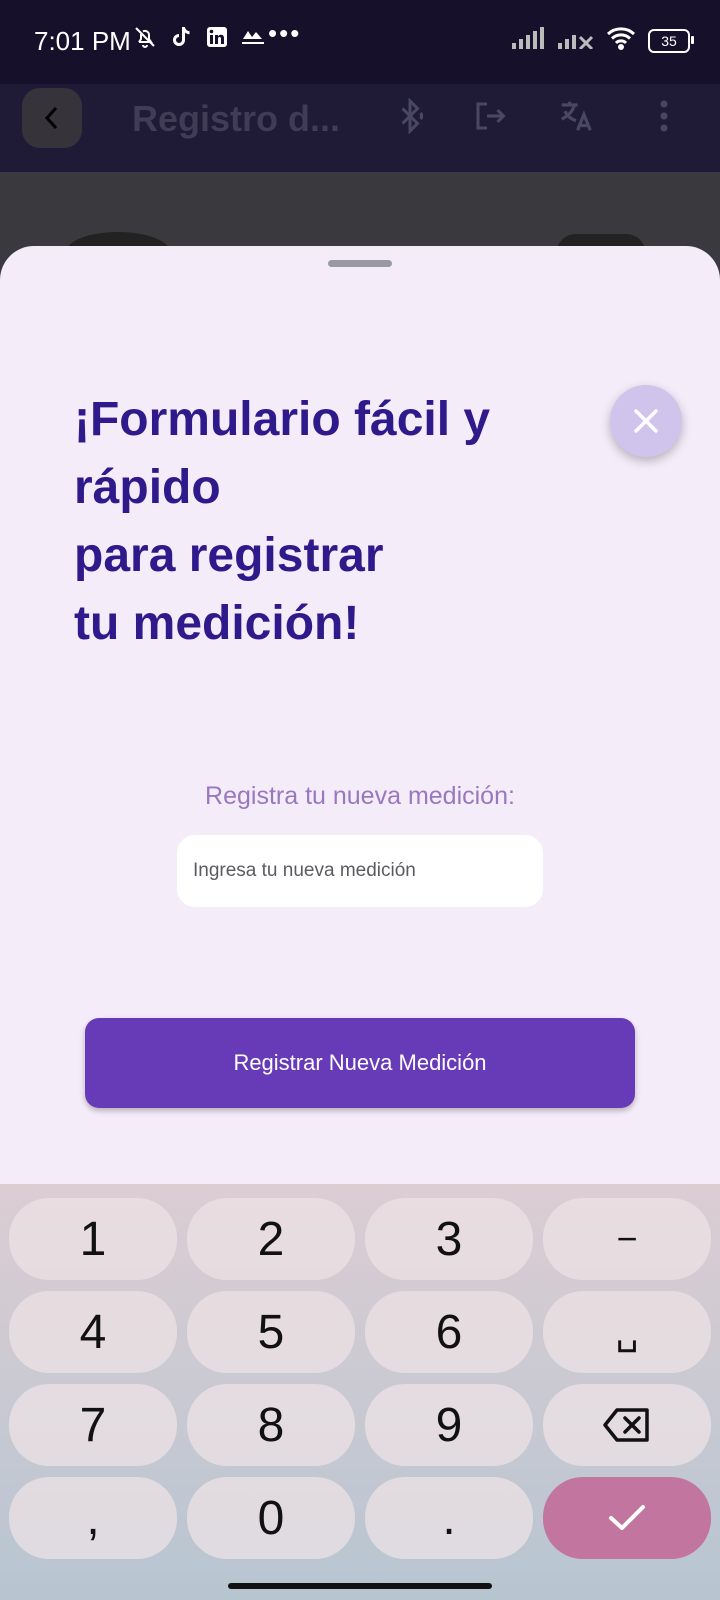 This screenshot has width=720, height=1600. What do you see at coordinates (449, 1332) in the screenshot?
I see `key-6: 6` at bounding box center [449, 1332].